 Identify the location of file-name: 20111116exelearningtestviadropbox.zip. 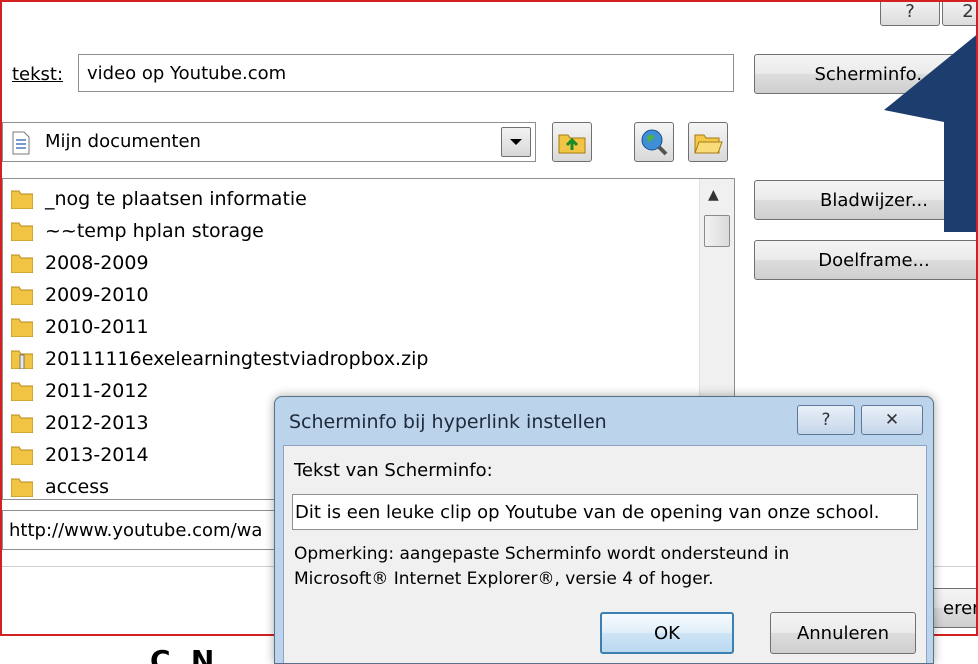
(237, 359).